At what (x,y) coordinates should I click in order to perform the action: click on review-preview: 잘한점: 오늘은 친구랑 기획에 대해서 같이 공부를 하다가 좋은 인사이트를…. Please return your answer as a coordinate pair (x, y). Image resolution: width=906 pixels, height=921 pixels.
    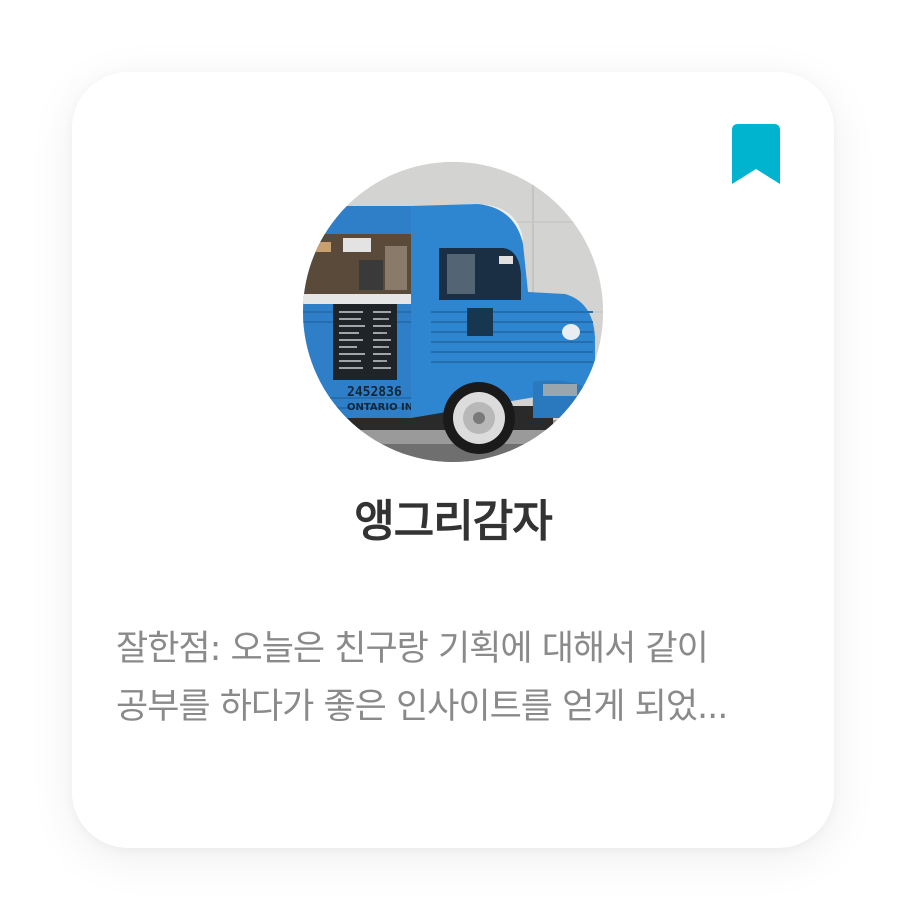
    Looking at the image, I should click on (461, 678).